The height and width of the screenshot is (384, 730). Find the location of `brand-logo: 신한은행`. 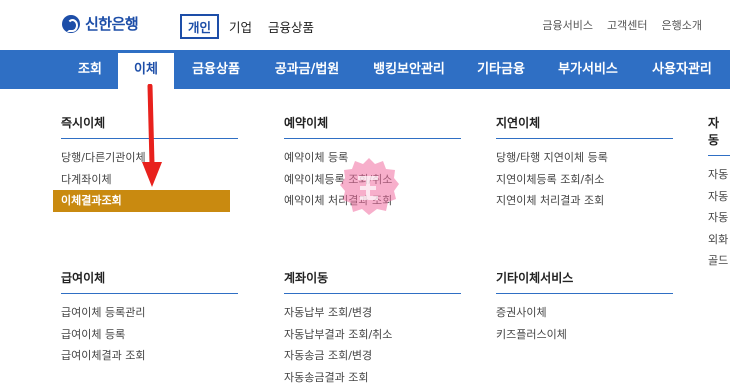

brand-logo: 신한은행 is located at coordinates (100, 23).